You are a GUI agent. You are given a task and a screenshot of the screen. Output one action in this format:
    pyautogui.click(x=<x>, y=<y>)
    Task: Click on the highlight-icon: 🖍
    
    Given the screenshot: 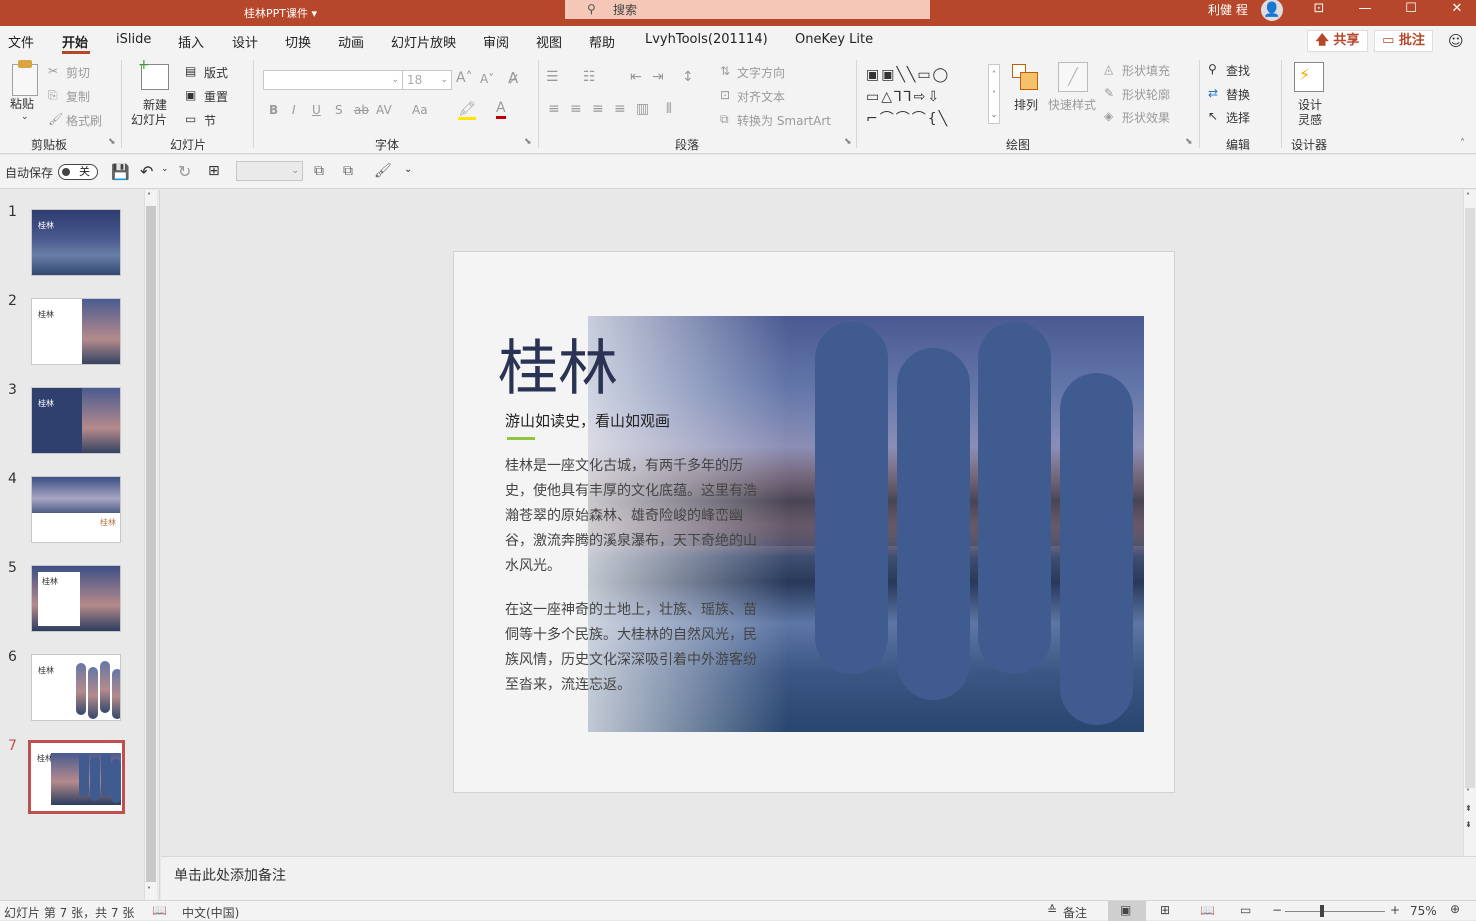 What is the action you would take?
    pyautogui.click(x=467, y=110)
    